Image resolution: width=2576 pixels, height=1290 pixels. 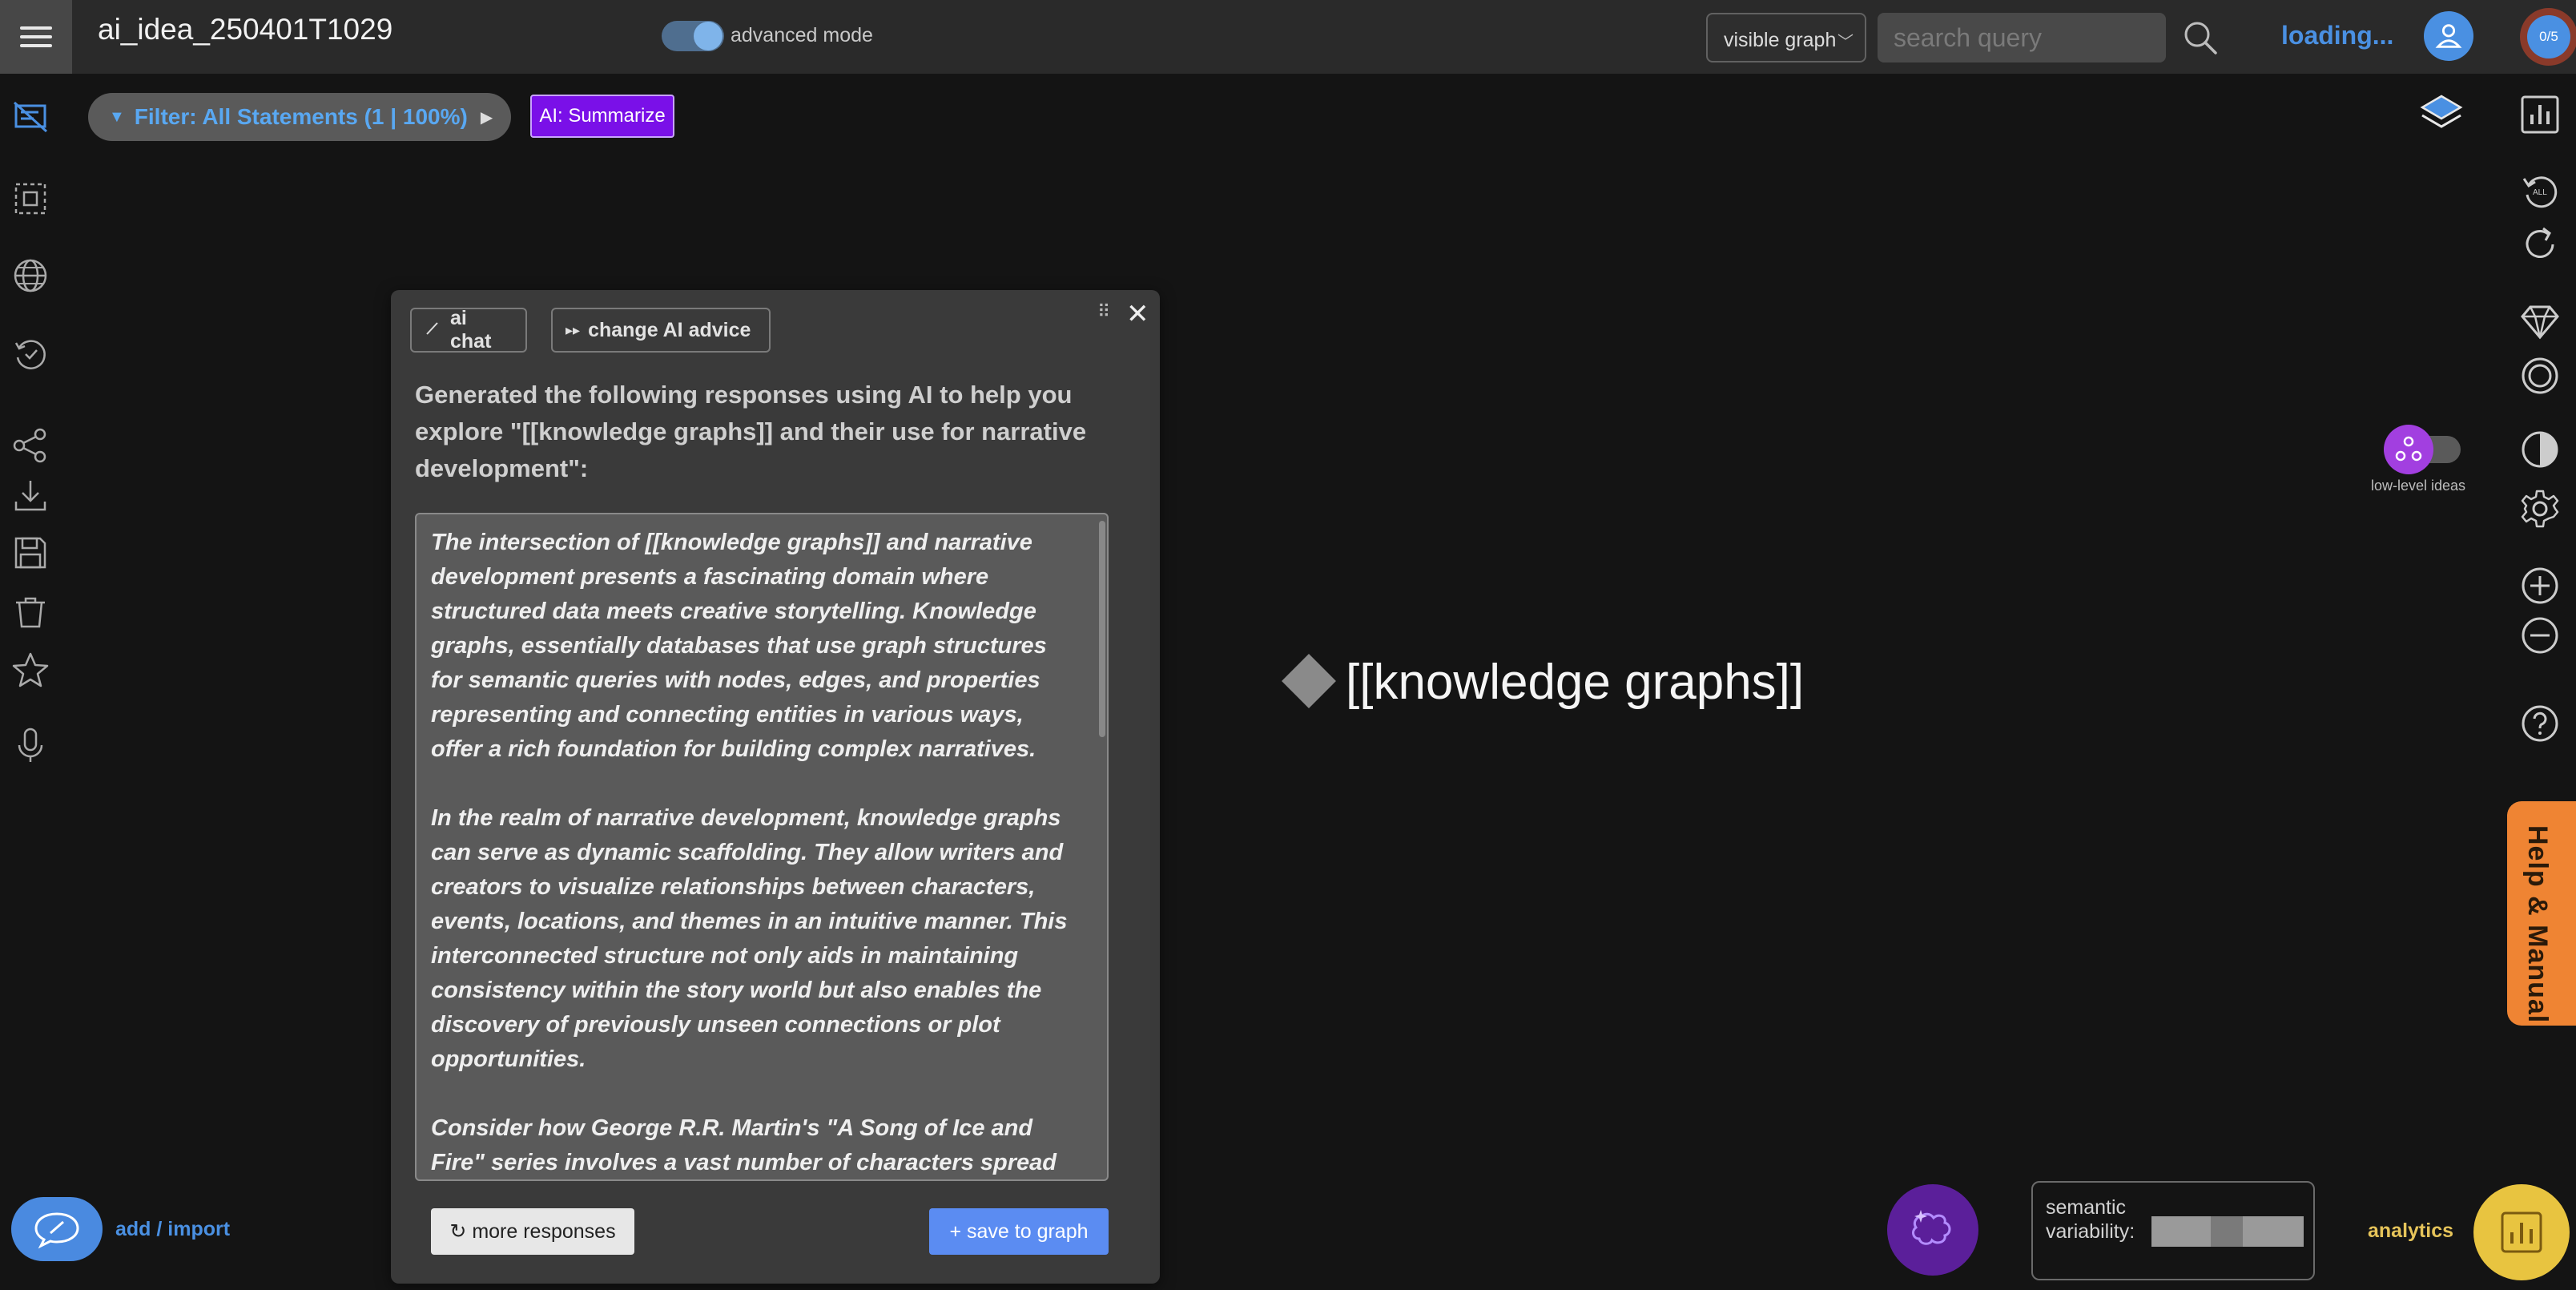 I want to click on menu-icon, so click(x=36, y=37).